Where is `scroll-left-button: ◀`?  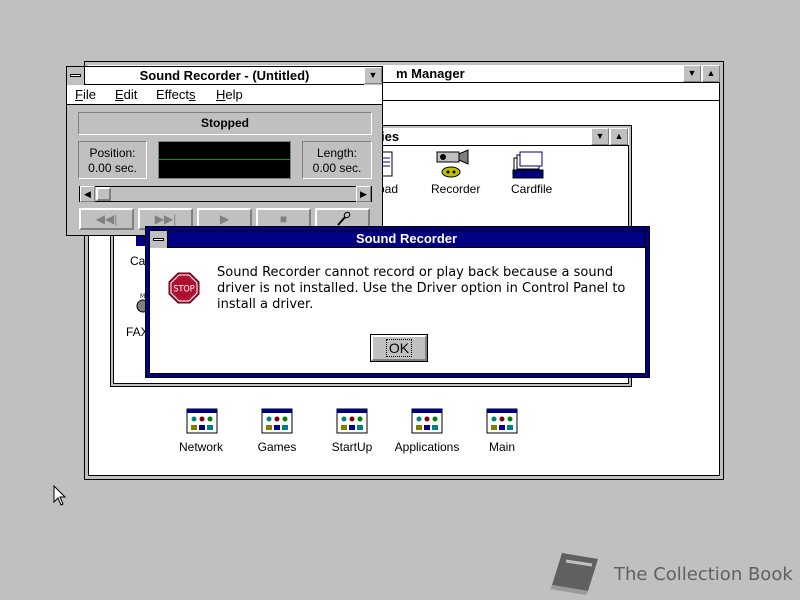
scroll-left-button: ◀ is located at coordinates (87, 194).